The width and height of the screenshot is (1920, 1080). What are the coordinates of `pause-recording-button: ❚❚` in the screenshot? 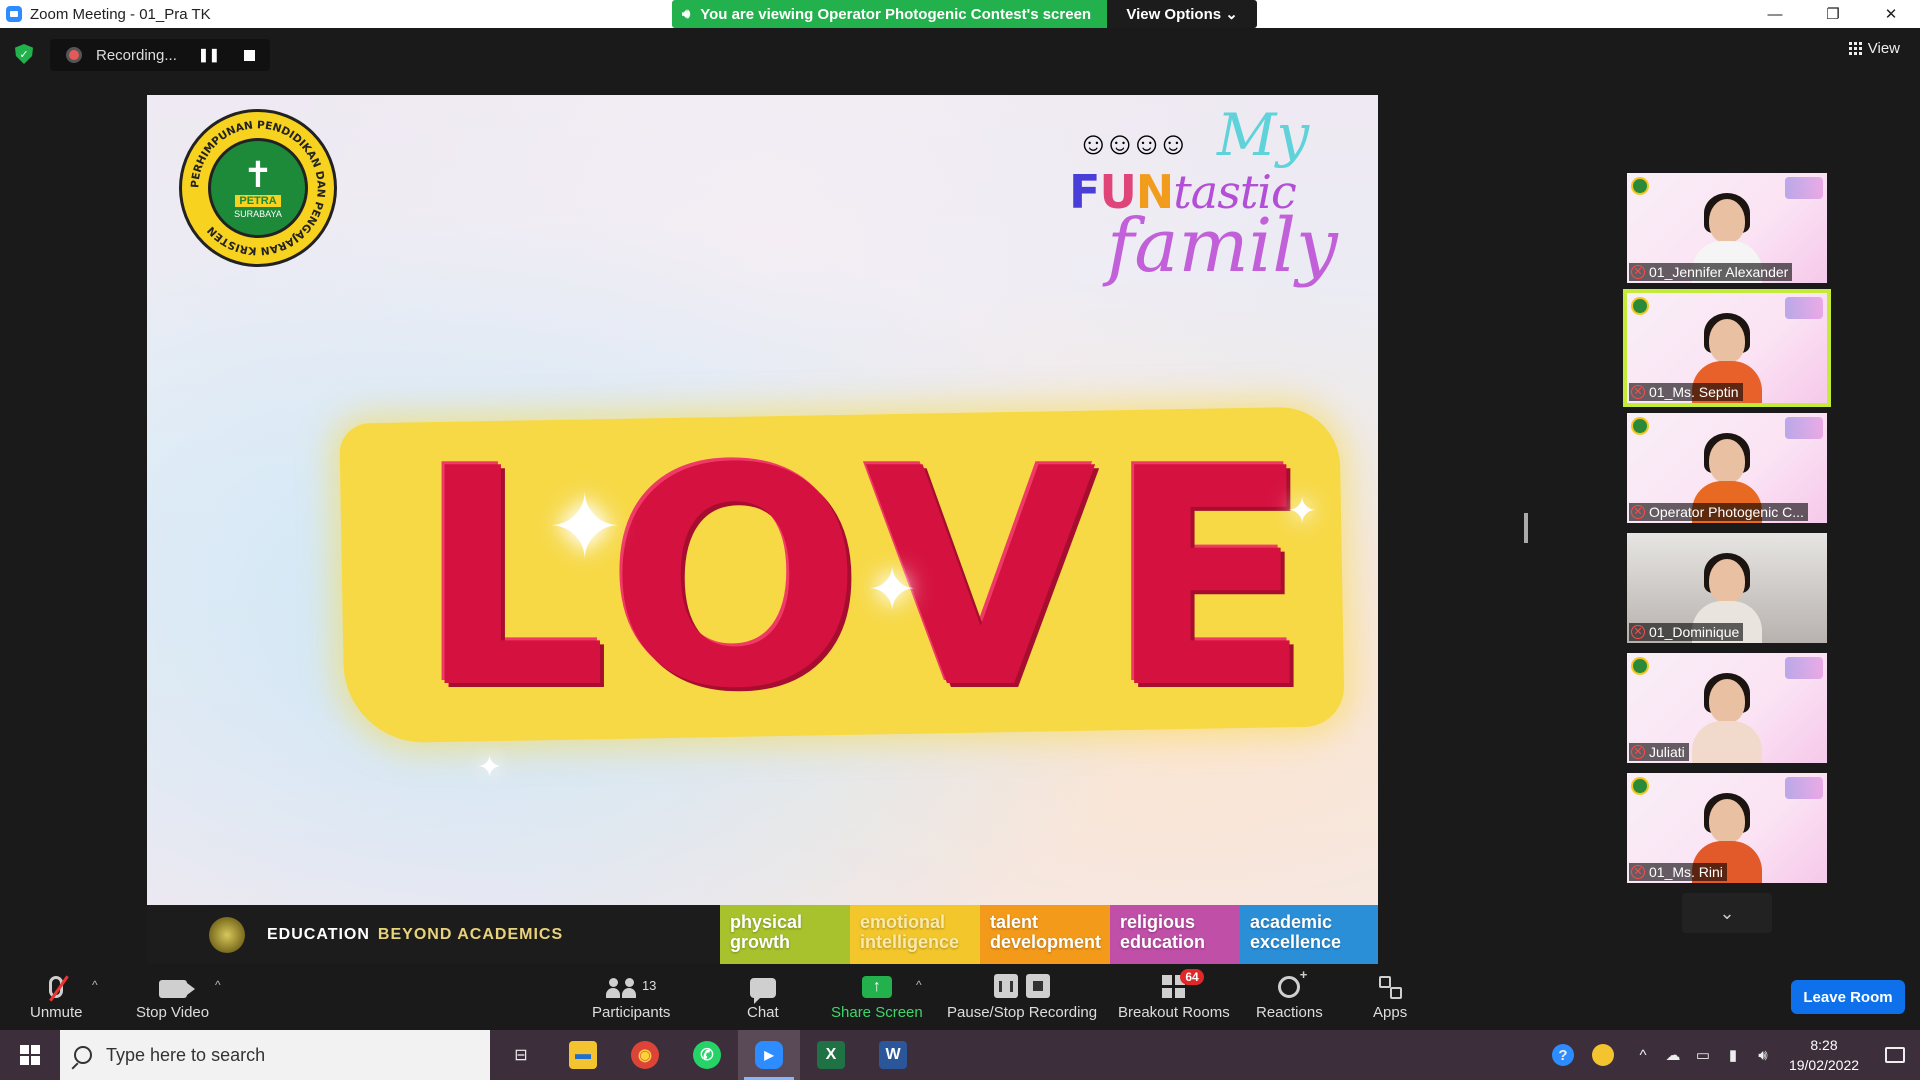 It's located at (209, 55).